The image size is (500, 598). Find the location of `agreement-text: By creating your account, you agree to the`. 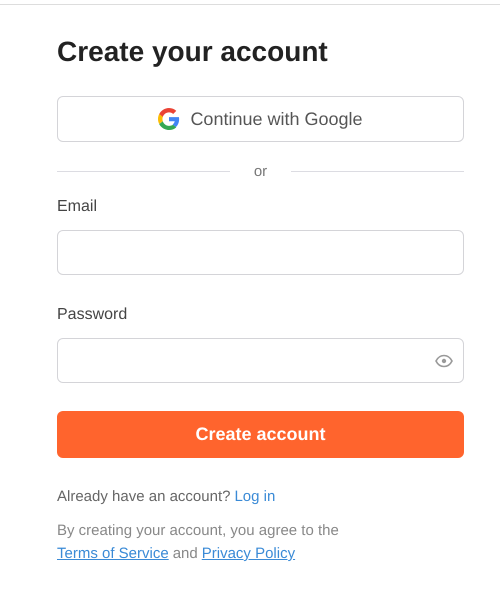

agreement-text: By creating your account, you agree to the is located at coordinates (198, 530).